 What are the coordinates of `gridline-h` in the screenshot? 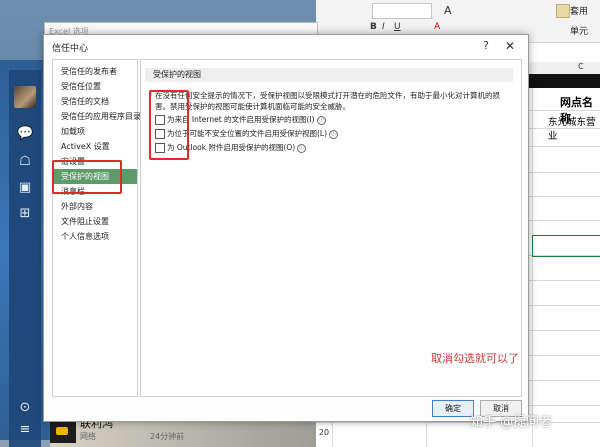 It's located at (458, 422).